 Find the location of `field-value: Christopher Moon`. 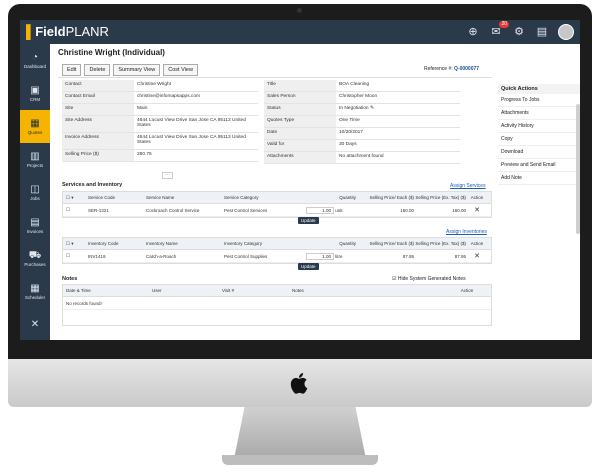

field-value: Christopher Moon is located at coordinates (358, 96).